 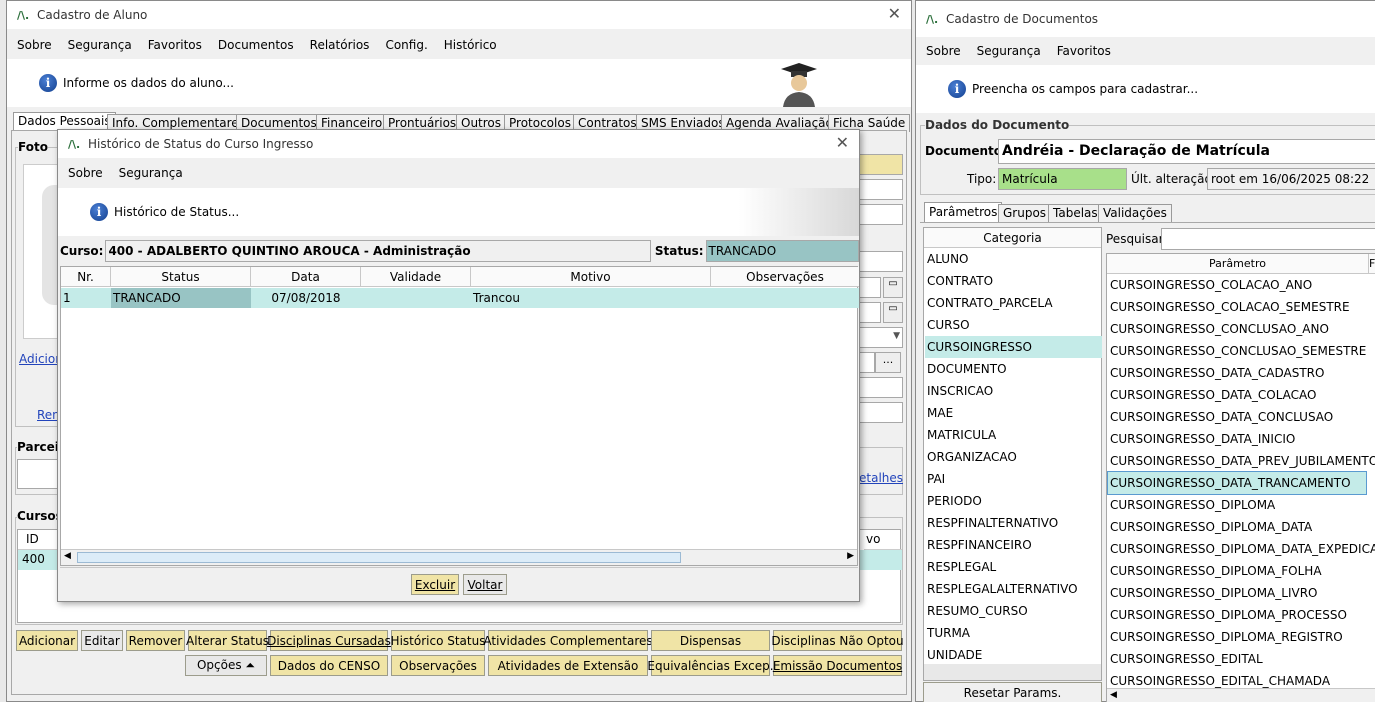 What do you see at coordinates (1013, 347) in the screenshot?
I see `list-item: CURSOINGRESSO` at bounding box center [1013, 347].